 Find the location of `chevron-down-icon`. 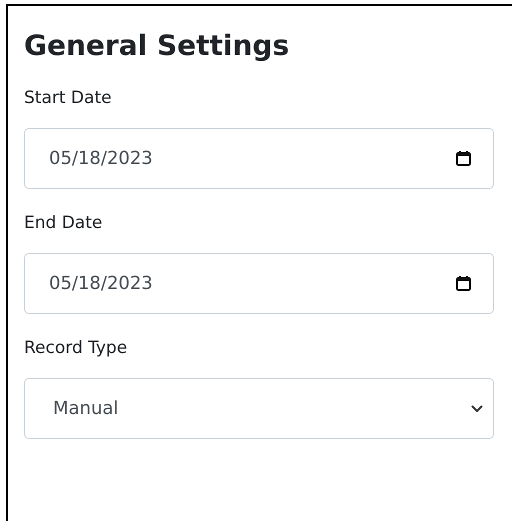

chevron-down-icon is located at coordinates (477, 408).